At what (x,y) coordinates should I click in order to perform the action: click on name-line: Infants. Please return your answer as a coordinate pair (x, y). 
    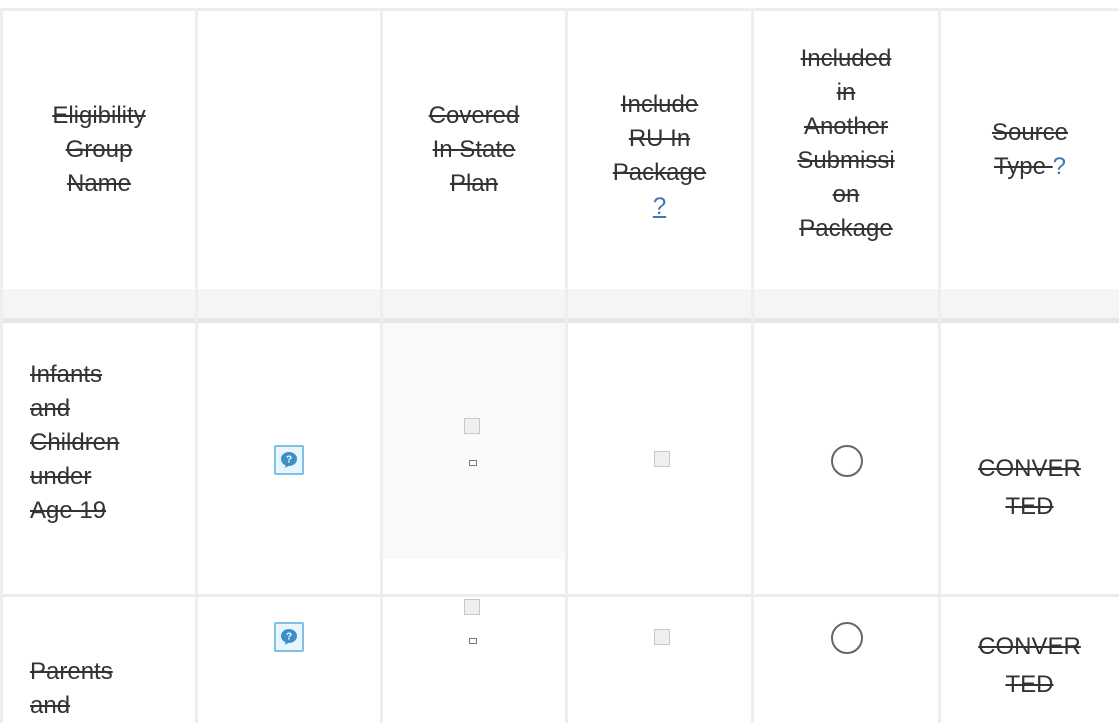
    Looking at the image, I should click on (66, 374).